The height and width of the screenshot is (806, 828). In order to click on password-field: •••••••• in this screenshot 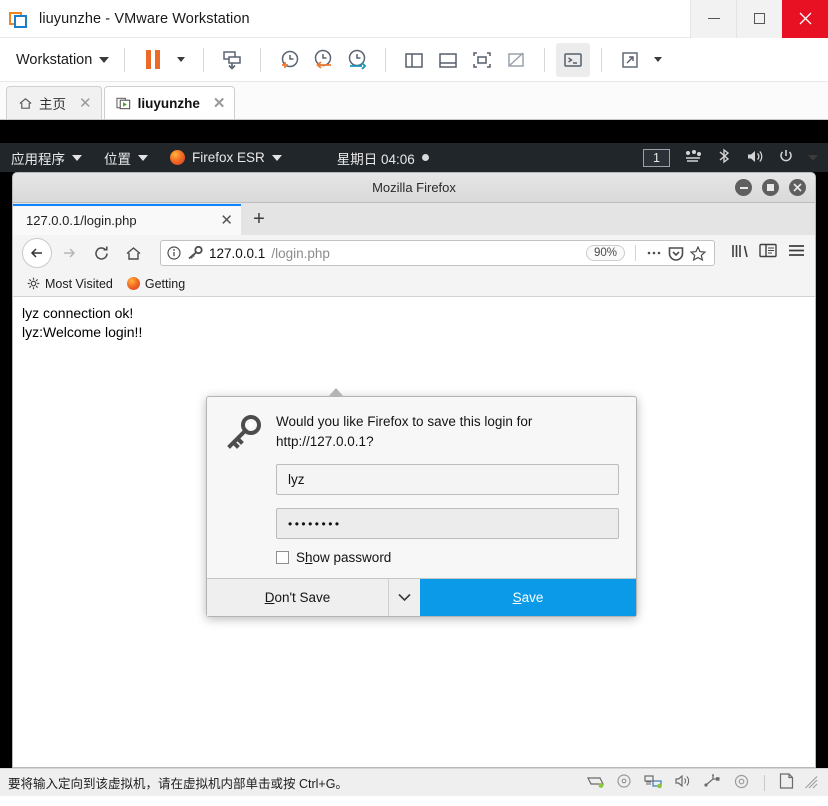, I will do `click(447, 523)`.